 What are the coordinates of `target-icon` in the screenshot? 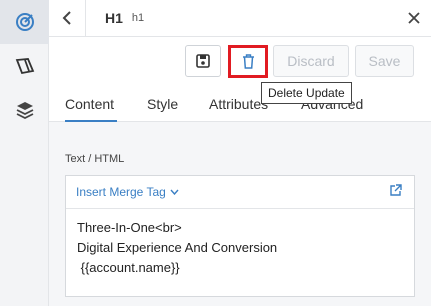 It's located at (24, 22).